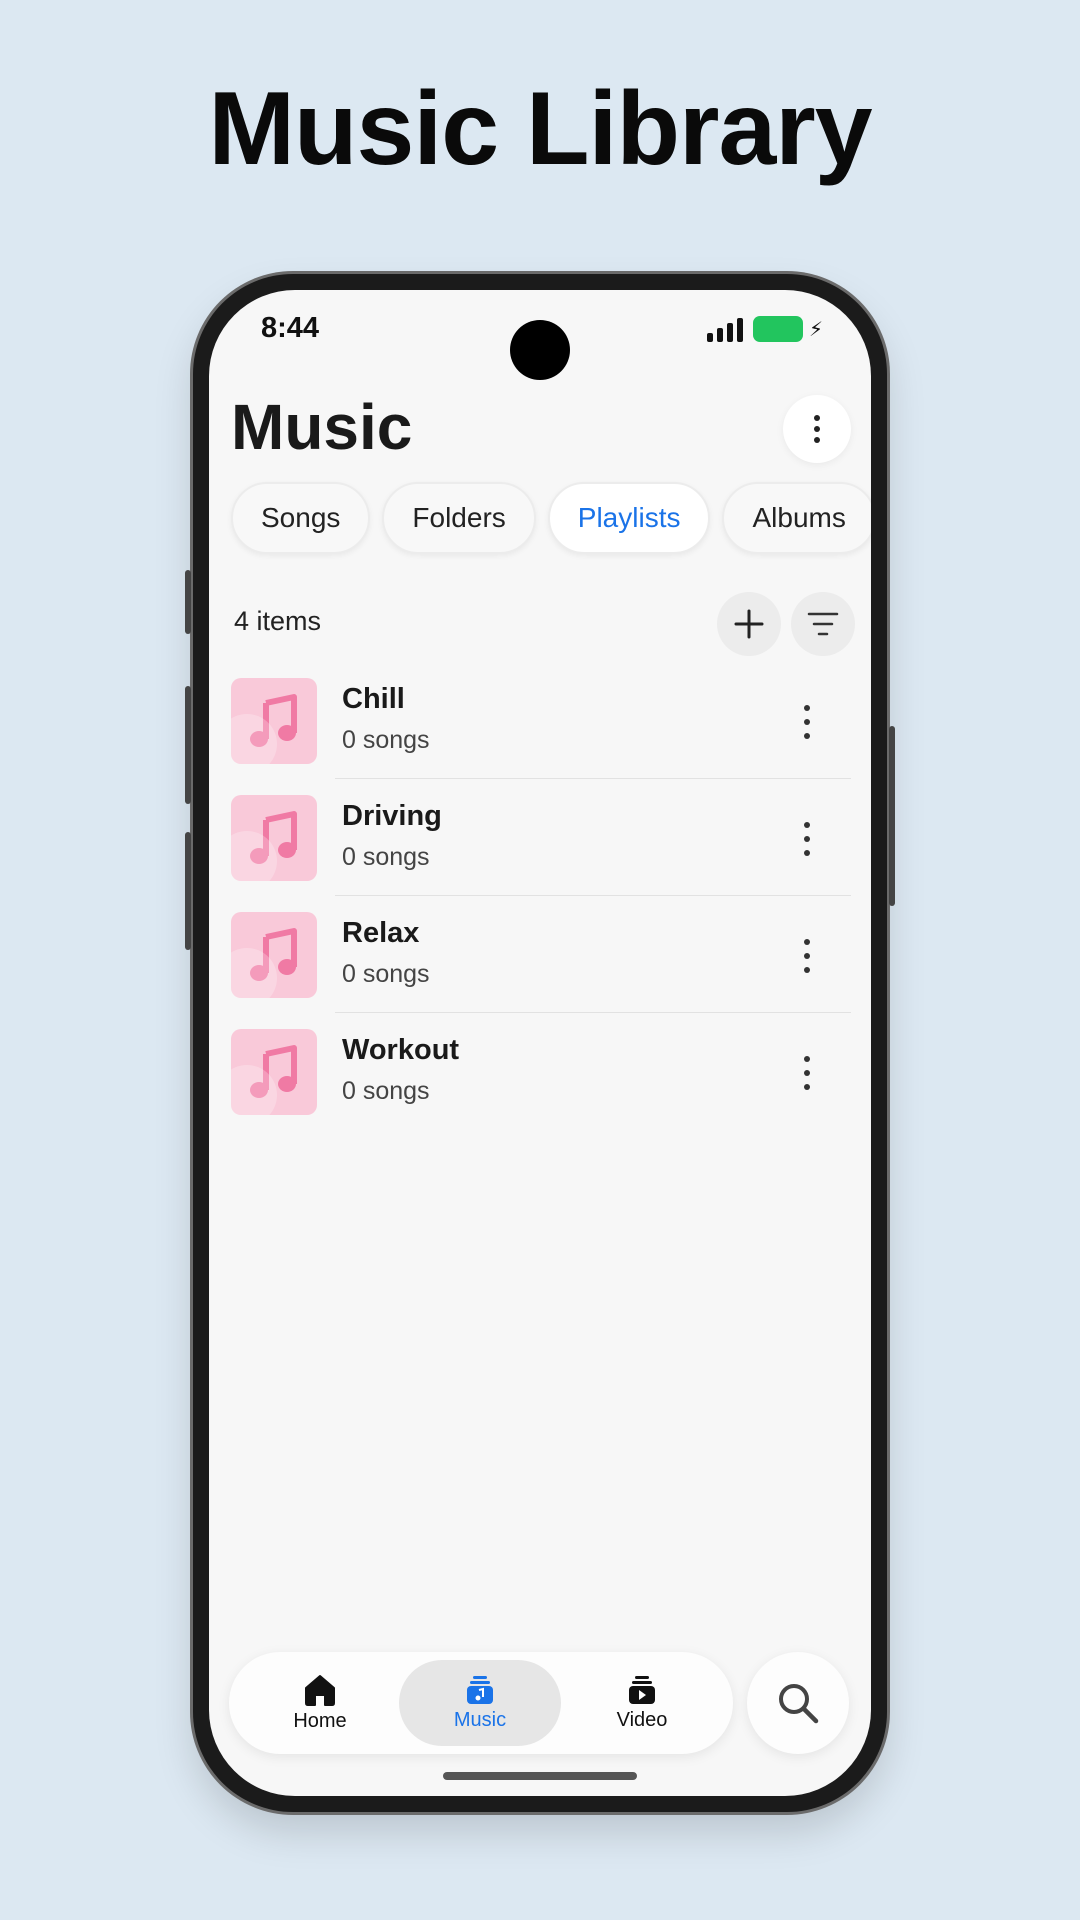  Describe the element at coordinates (320, 1690) in the screenshot. I see `home-icon` at that location.